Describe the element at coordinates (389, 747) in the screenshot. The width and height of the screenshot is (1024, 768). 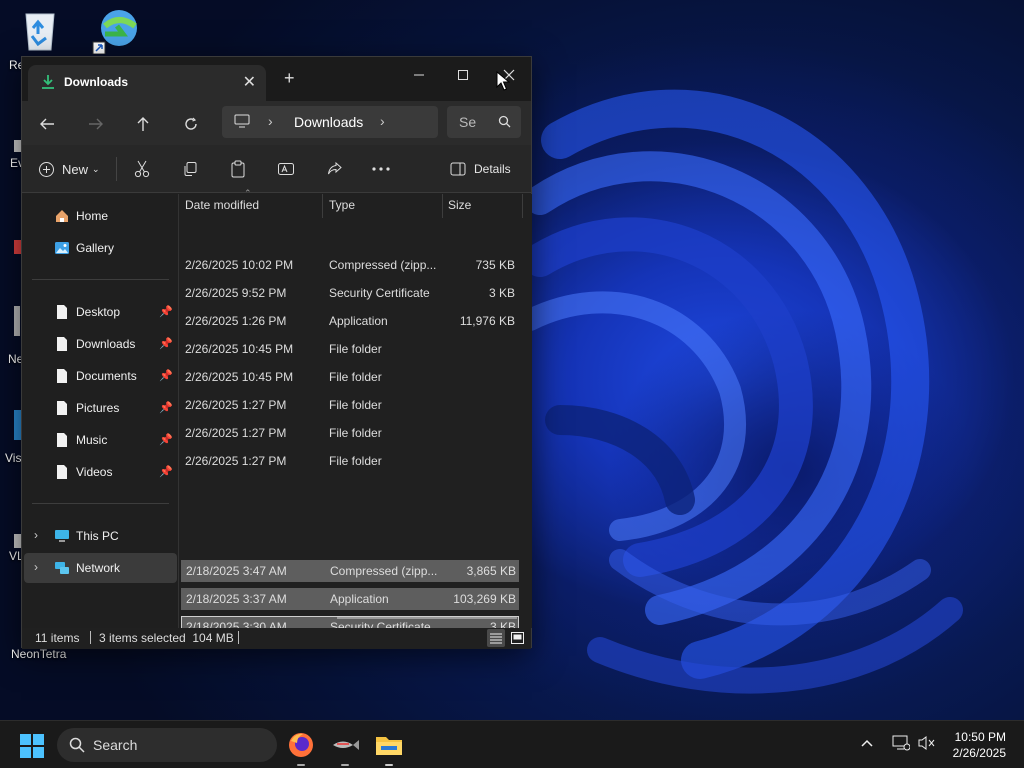
I see `taskbar-file-explorer` at that location.